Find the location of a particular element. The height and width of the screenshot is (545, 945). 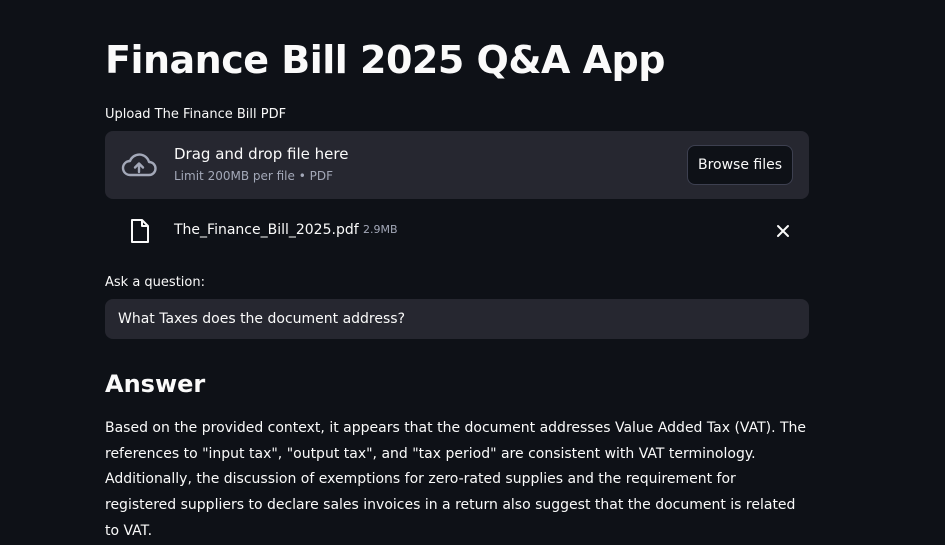

file-icon is located at coordinates (140, 231).